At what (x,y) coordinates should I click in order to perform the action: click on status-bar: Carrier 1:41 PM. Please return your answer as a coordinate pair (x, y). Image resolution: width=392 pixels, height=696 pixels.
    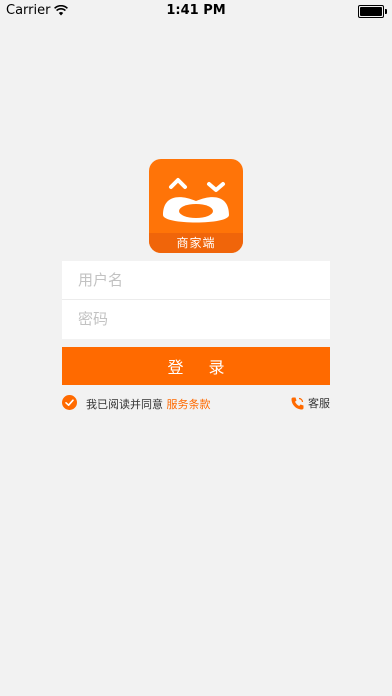
    Looking at the image, I should click on (196, 11).